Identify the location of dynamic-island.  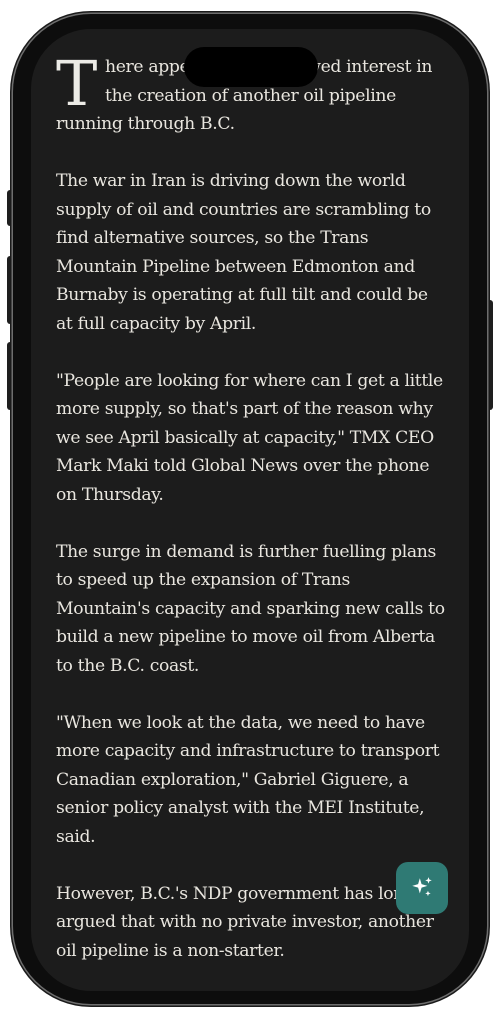
(251, 67).